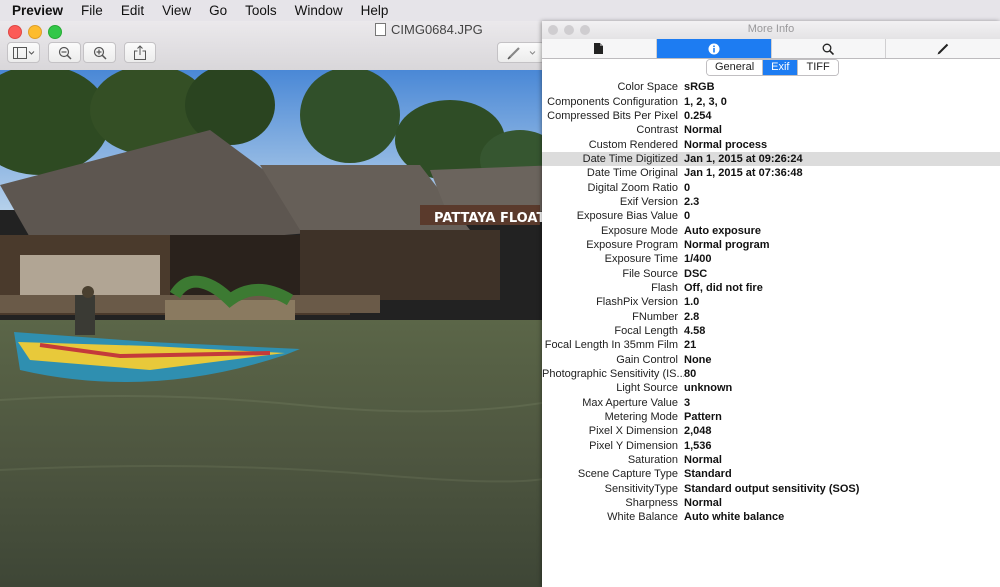  What do you see at coordinates (708, 388) in the screenshot?
I see `exif-property-value: unknown` at bounding box center [708, 388].